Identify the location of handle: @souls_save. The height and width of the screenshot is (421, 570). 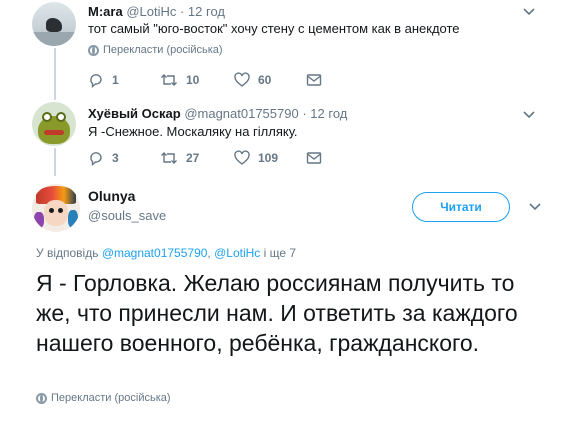
(127, 215).